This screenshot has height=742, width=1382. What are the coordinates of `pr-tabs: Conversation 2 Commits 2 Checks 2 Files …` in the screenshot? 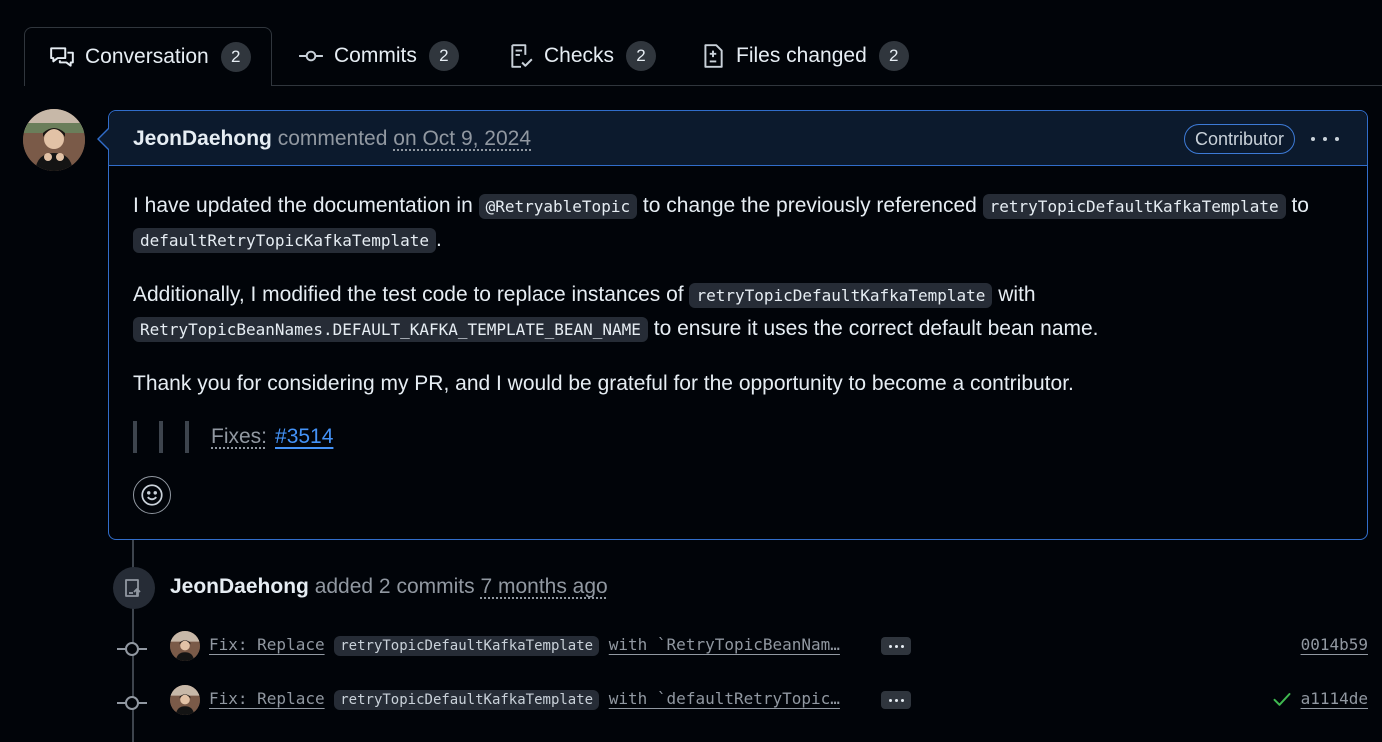 It's located at (691, 43).